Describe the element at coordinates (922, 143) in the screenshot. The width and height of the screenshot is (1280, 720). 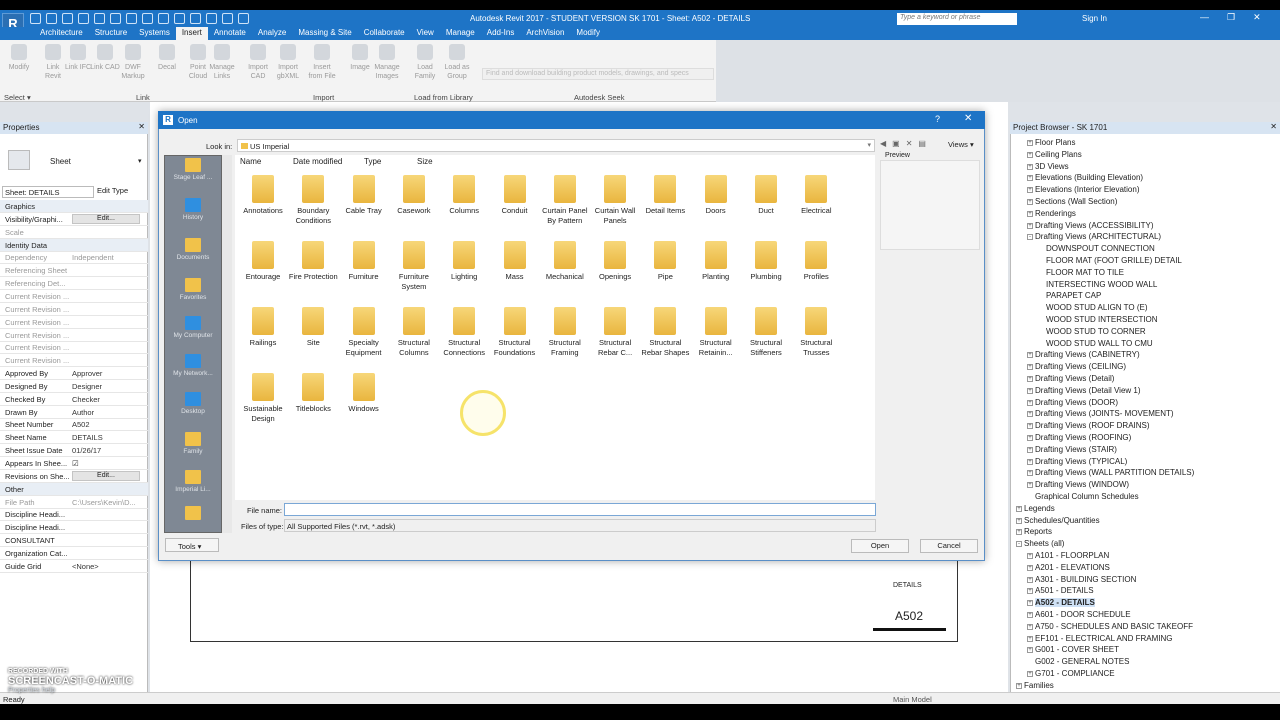
I see `new-folder-icon: ▤` at that location.